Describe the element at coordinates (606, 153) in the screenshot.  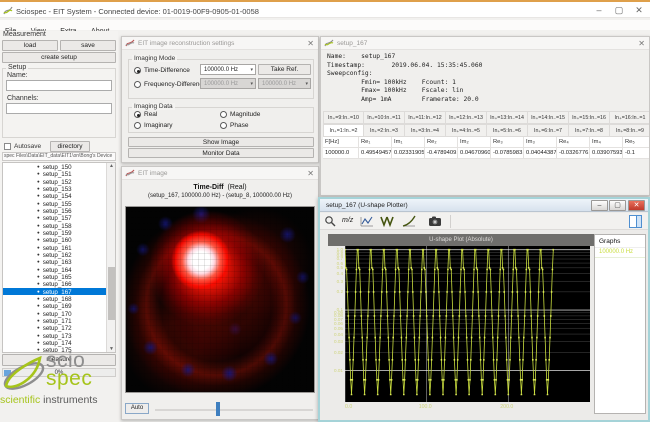
I see `table-cell: 0.03907593..` at that location.